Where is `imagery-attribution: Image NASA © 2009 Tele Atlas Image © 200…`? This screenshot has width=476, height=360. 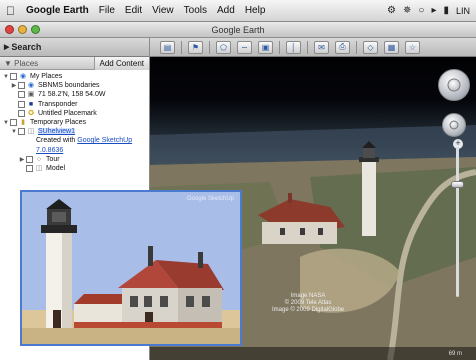
imagery-attribution: Image NASA © 2009 Tele Atlas Image © 200… is located at coordinates (308, 303).